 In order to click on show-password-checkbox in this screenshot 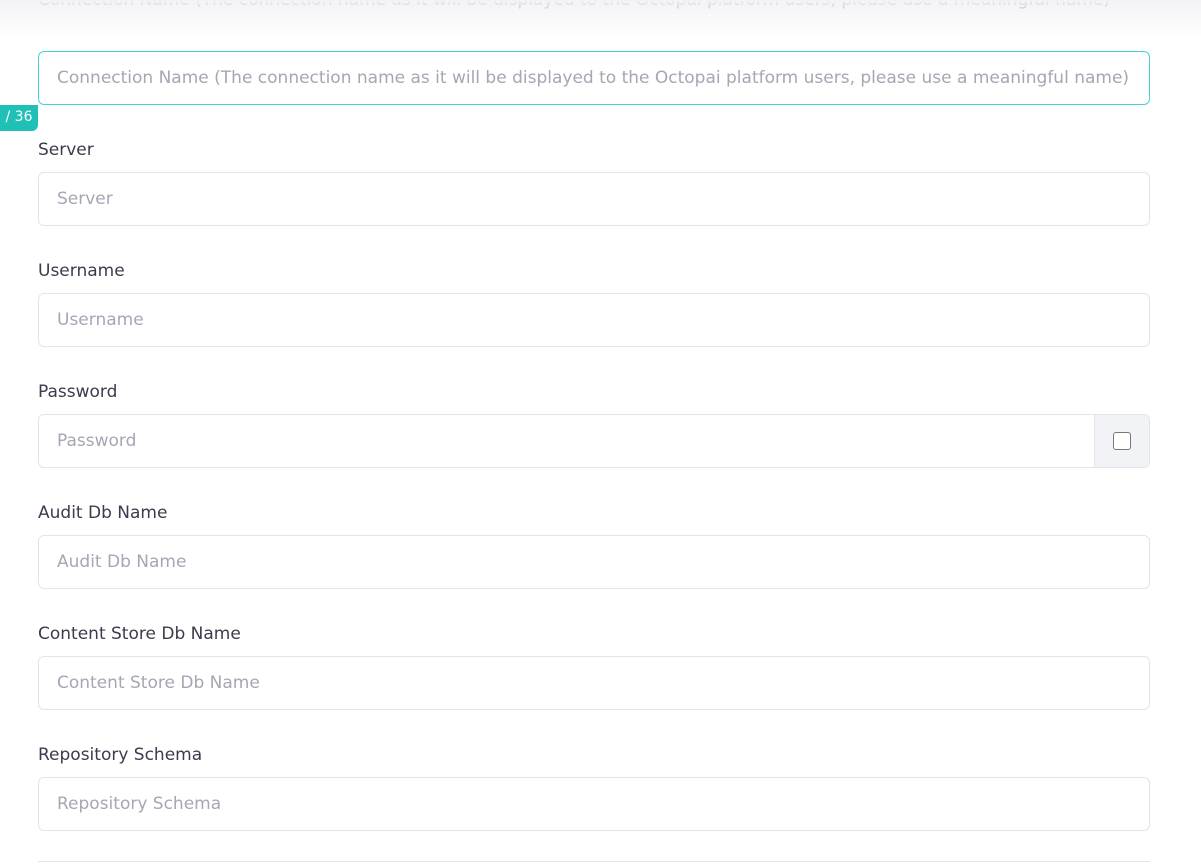, I will do `click(1122, 441)`.